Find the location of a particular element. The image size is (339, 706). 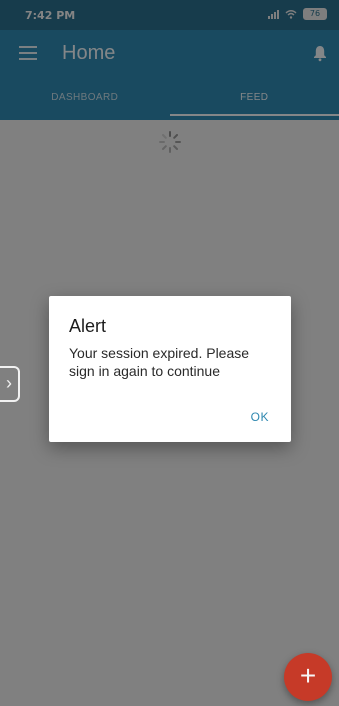

plus-icon: + is located at coordinates (308, 675).